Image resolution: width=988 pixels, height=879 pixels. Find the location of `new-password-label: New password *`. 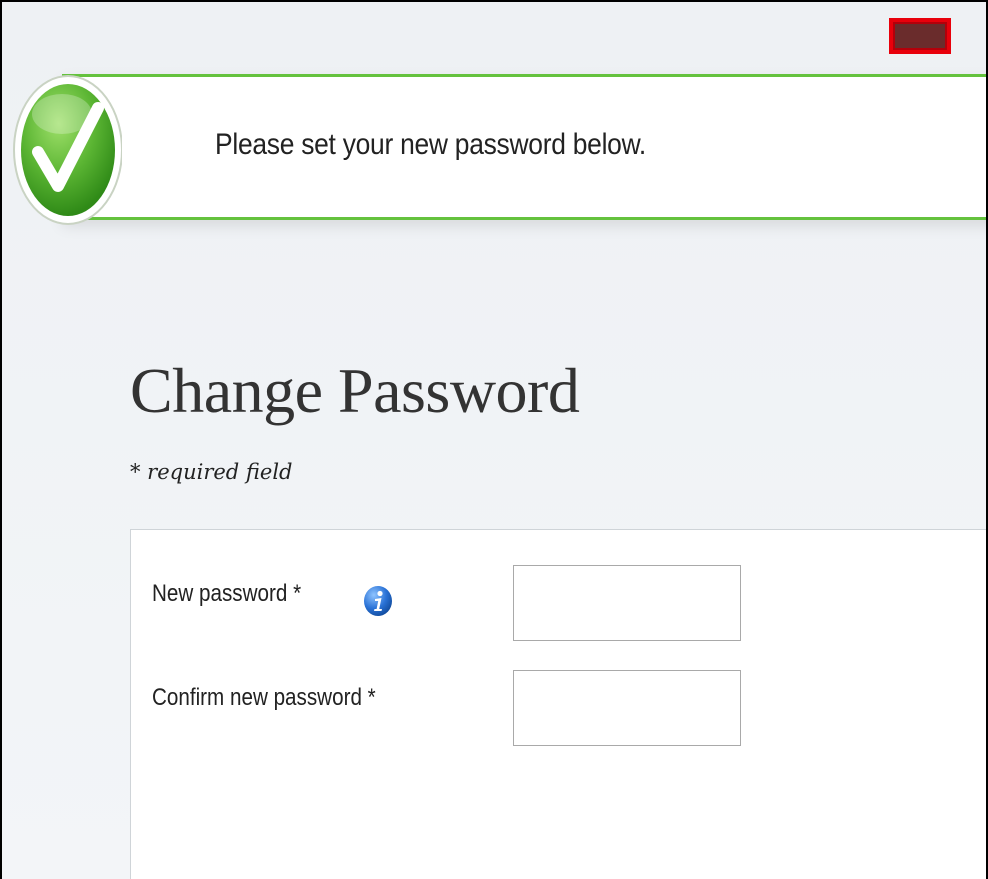

new-password-label: New password * is located at coordinates (227, 593).